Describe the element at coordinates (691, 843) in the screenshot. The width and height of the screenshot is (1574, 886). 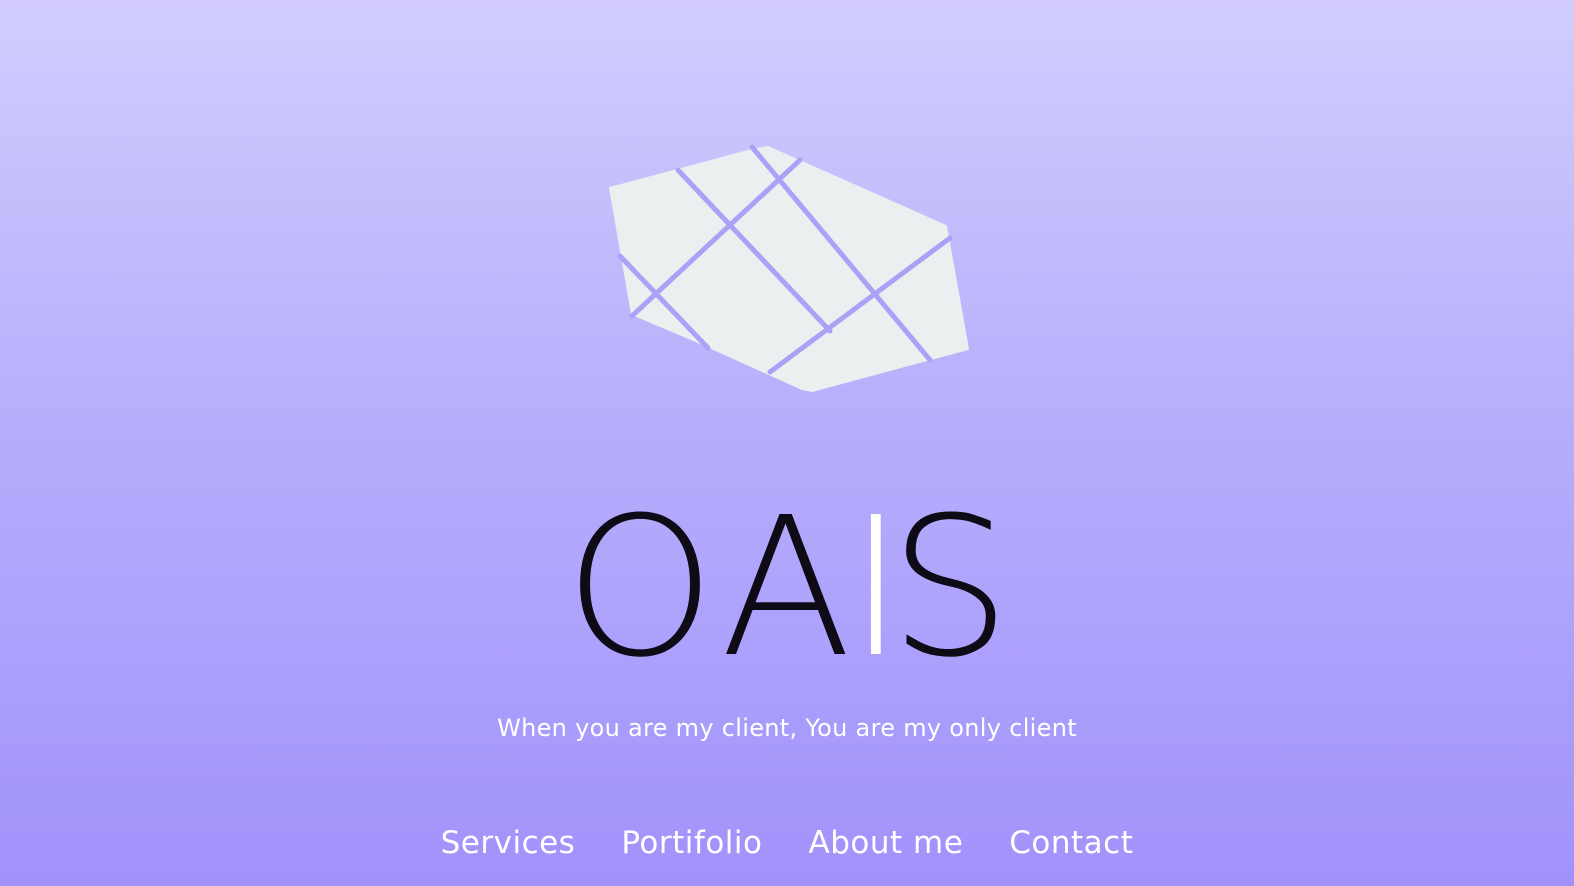
I see `nav-link-portfolio: Portifolio` at that location.